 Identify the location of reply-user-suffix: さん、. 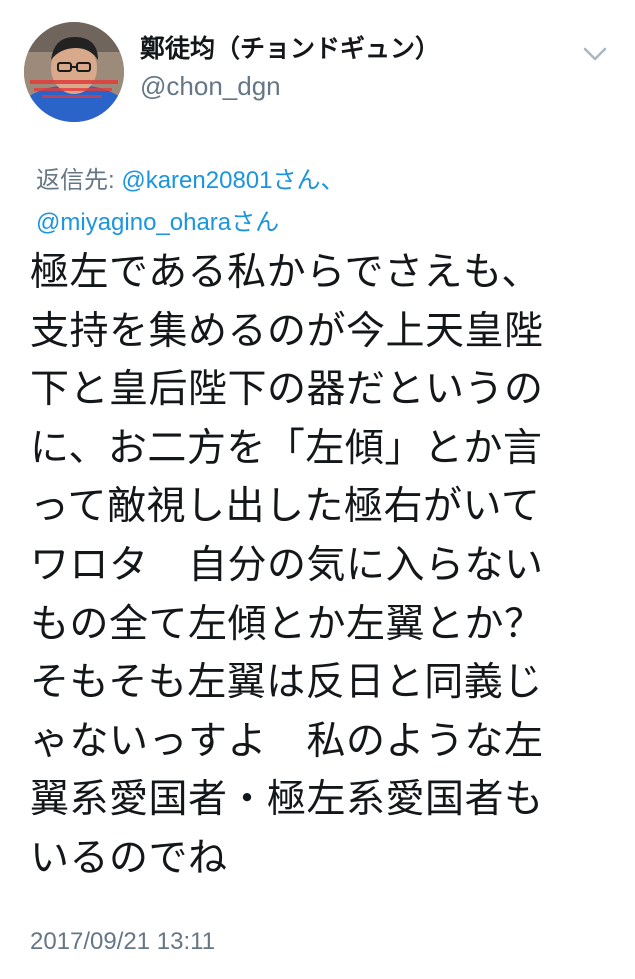
(308, 180).